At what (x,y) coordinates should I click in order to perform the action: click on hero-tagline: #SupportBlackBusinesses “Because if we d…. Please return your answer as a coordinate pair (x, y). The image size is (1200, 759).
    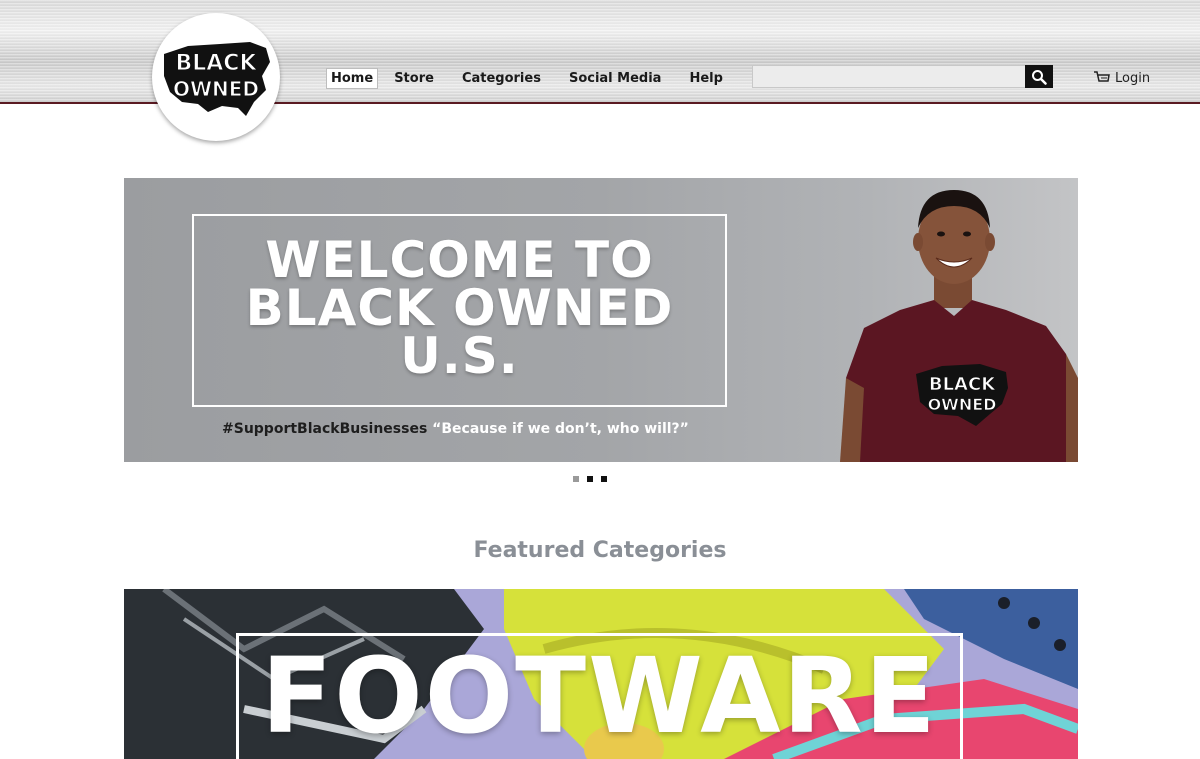
    Looking at the image, I should click on (455, 429).